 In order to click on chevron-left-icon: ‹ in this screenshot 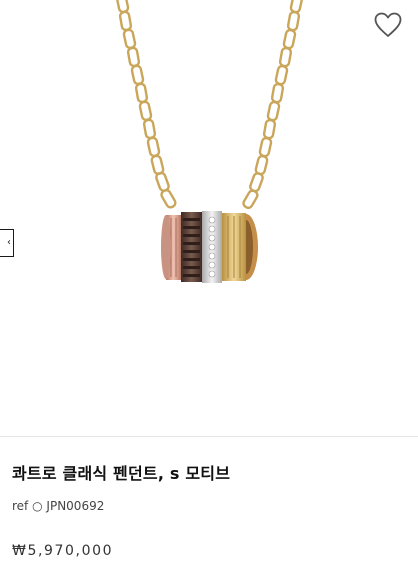, I will do `click(9, 242)`.